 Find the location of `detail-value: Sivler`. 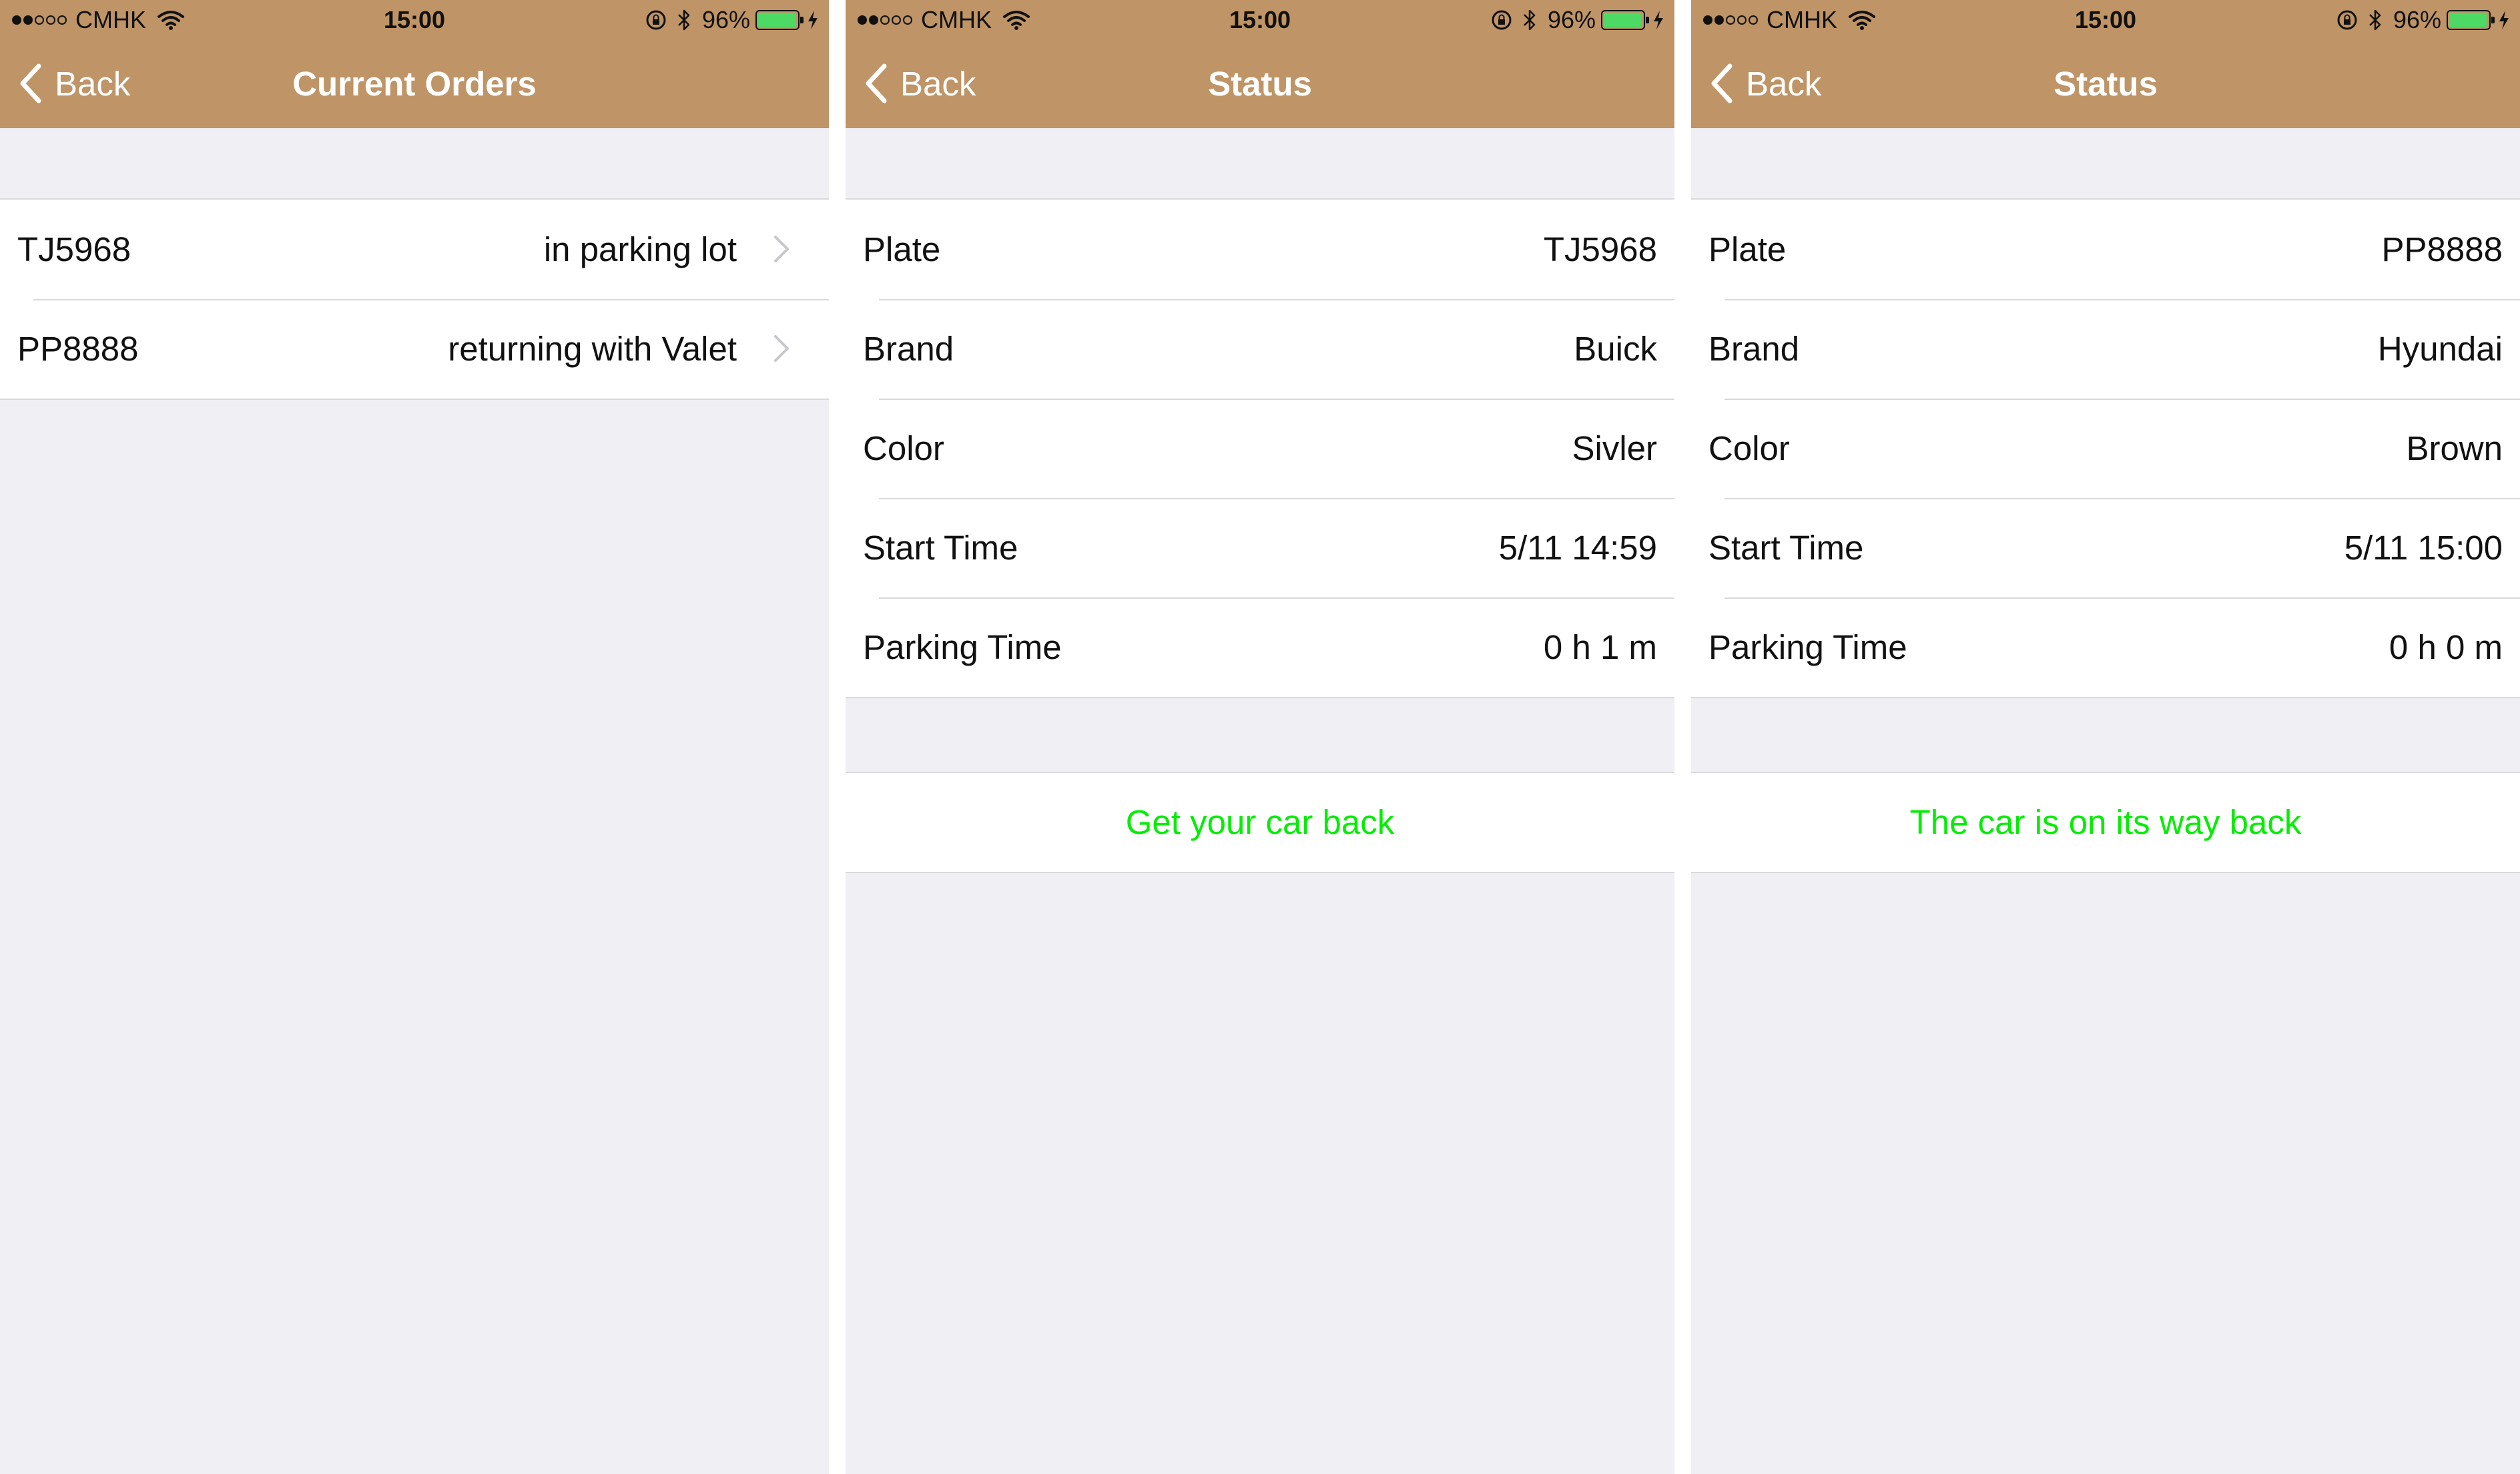

detail-value: Sivler is located at coordinates (1614, 448).